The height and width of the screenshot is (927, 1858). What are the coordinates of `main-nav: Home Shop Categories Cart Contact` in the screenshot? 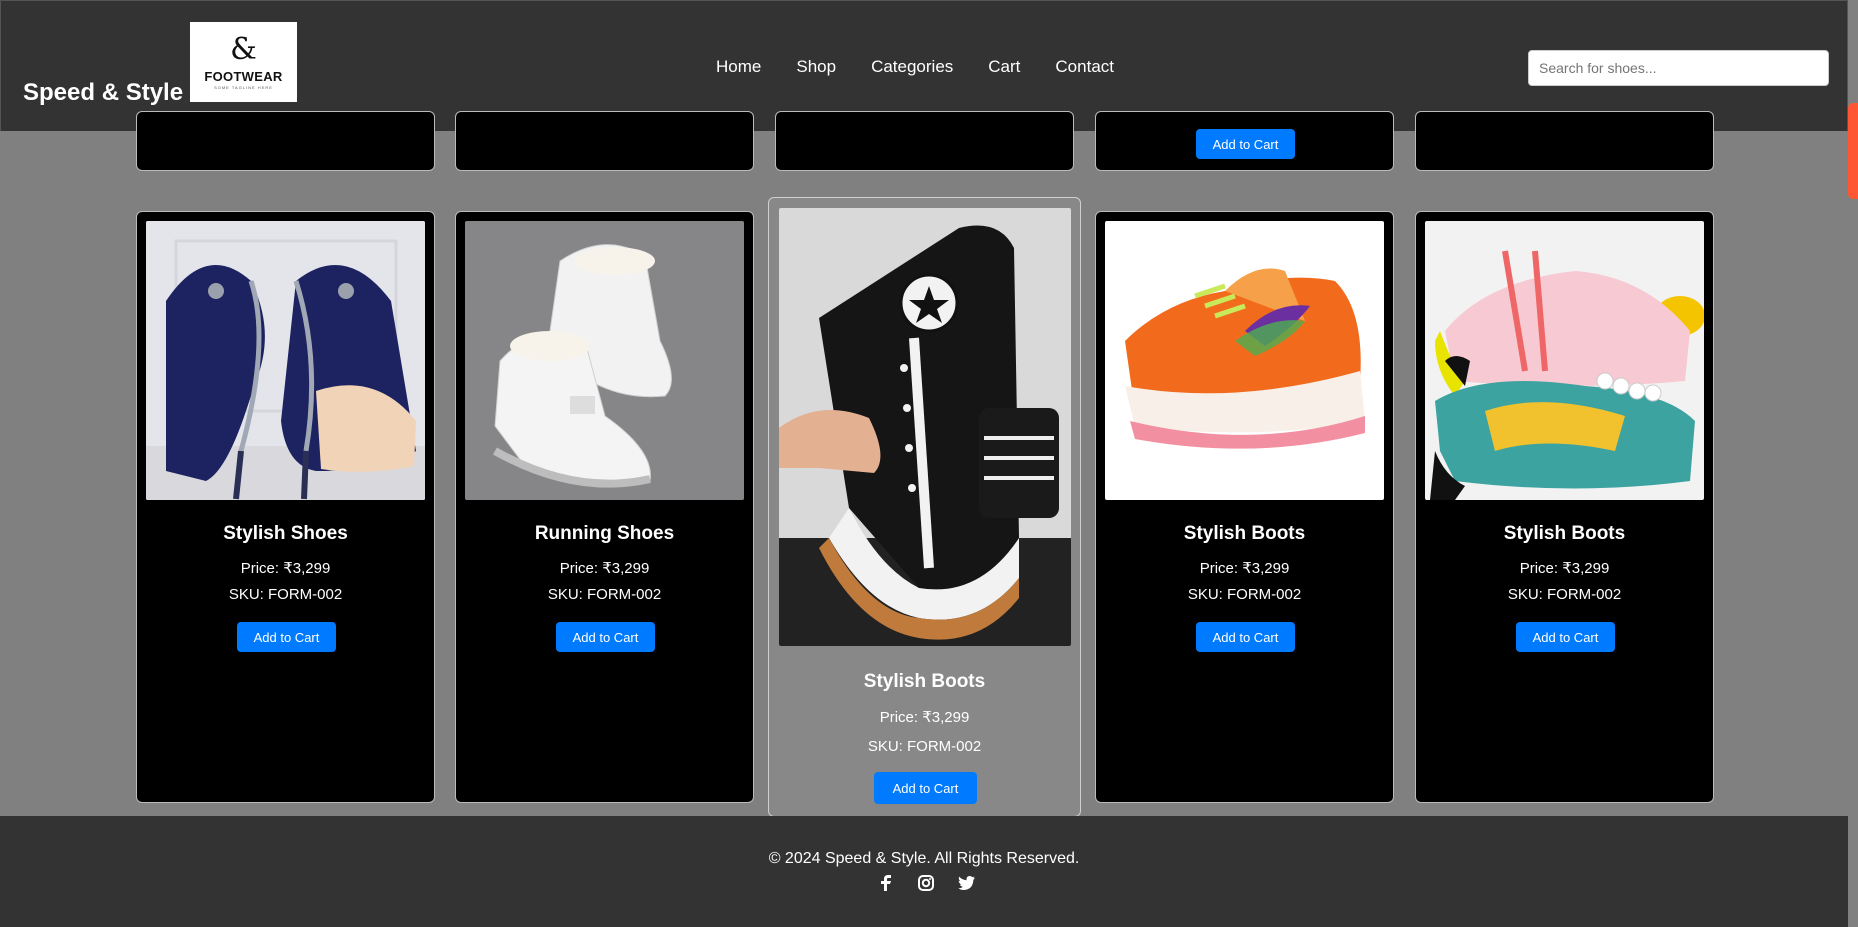 It's located at (915, 67).